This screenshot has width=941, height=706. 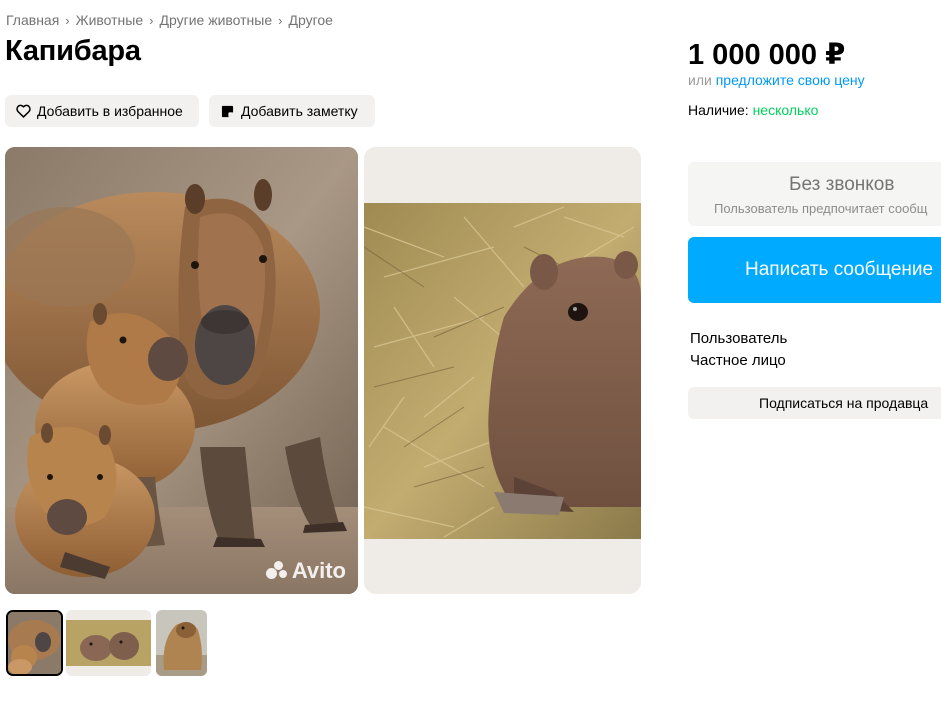 I want to click on watermark-text: Avito, so click(x=318, y=570).